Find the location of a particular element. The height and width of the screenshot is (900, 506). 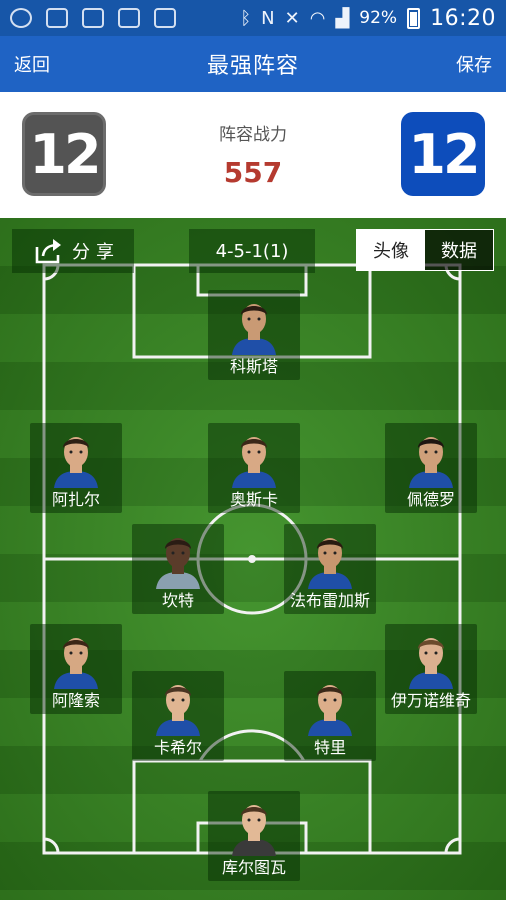

player-card: 阿隆索 is located at coordinates (76, 669).